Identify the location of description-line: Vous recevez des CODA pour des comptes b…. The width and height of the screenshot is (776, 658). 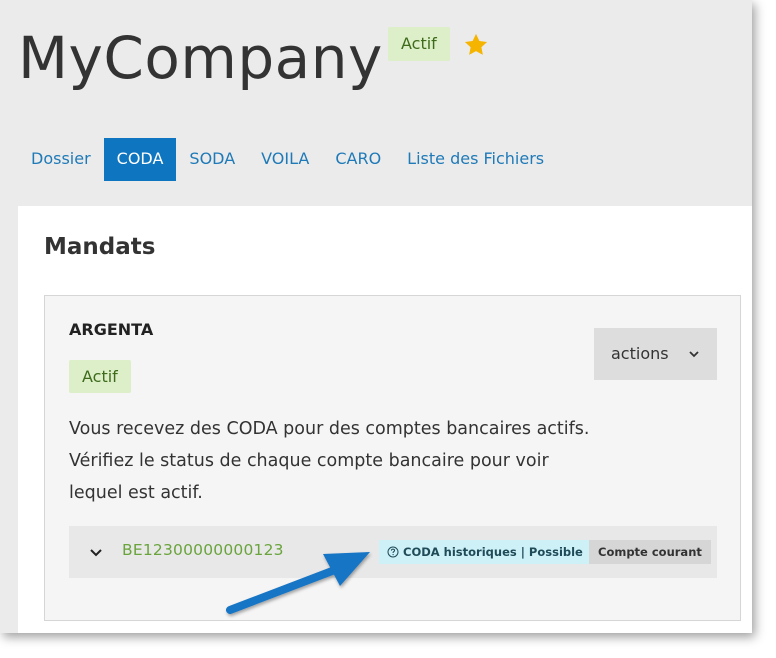
(329, 429).